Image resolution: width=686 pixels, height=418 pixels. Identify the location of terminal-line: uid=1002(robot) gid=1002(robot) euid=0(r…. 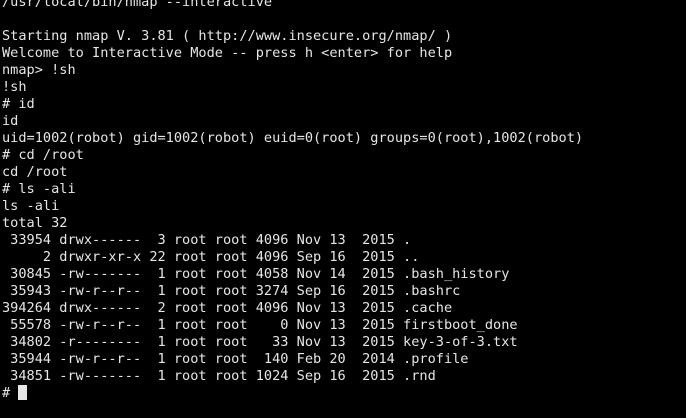
(293, 138).